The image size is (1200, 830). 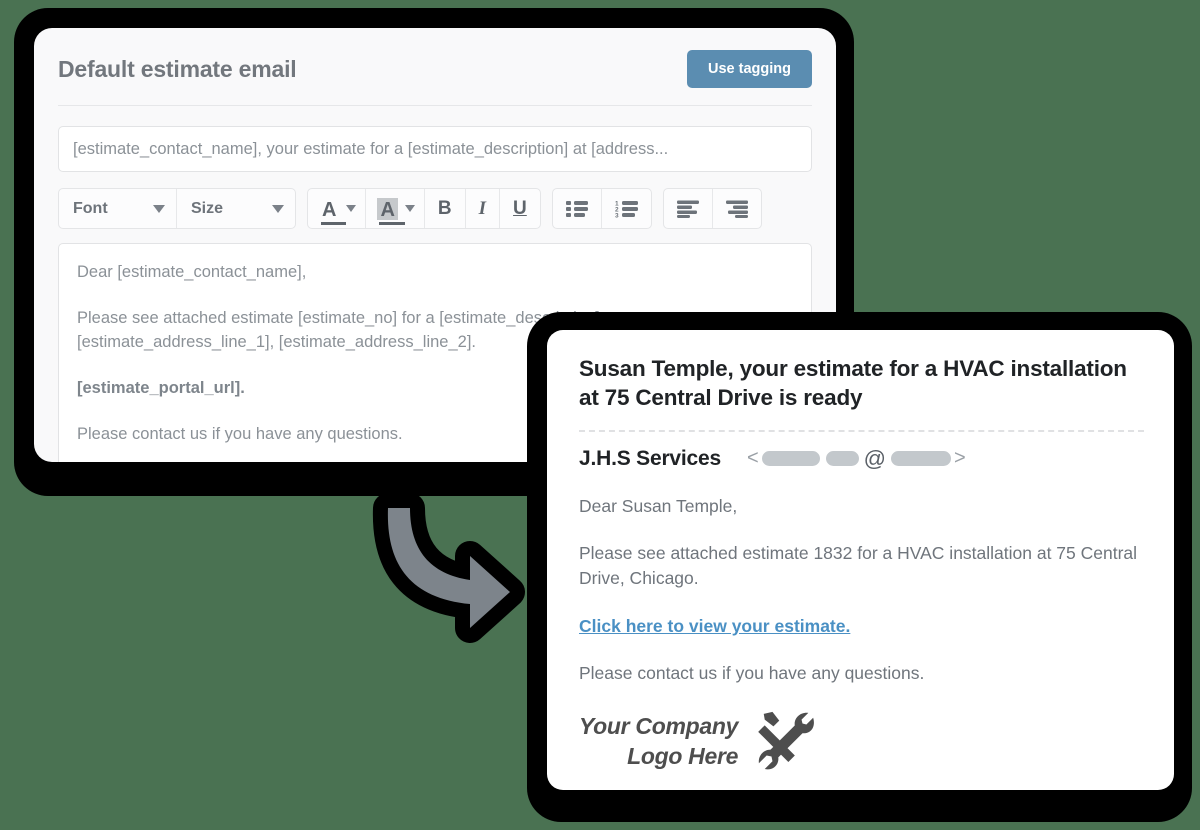 What do you see at coordinates (90, 208) in the screenshot?
I see `font-family-label: Font` at bounding box center [90, 208].